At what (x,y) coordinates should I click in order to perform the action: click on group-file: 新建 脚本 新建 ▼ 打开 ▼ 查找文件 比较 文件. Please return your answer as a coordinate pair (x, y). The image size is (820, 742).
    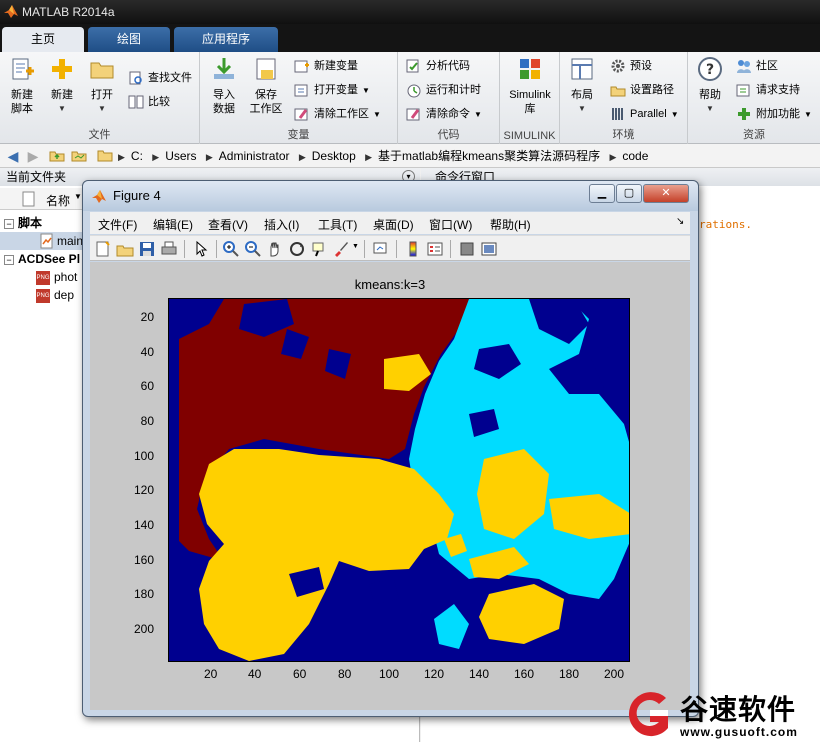
    Looking at the image, I should click on (100, 98).